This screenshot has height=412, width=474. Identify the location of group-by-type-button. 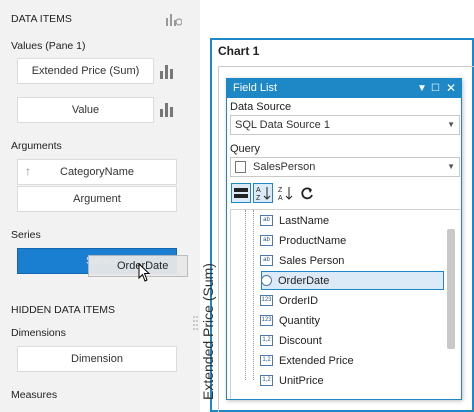
(241, 193).